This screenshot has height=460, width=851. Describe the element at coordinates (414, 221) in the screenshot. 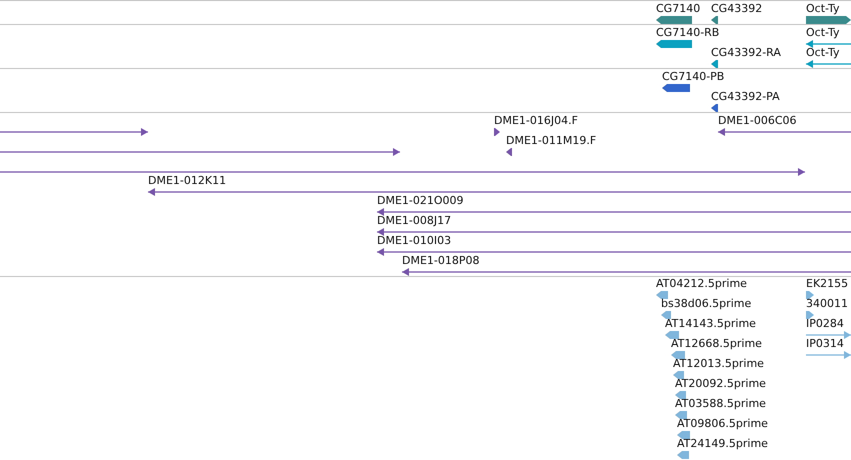

I see `feature-label: DME1-008J17` at that location.